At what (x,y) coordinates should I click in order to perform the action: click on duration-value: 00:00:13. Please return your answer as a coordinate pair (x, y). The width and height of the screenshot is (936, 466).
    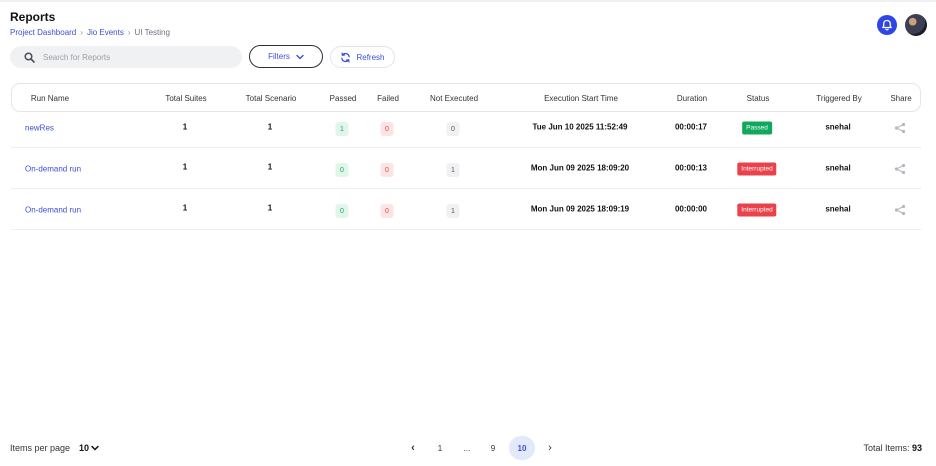
    Looking at the image, I should click on (691, 168).